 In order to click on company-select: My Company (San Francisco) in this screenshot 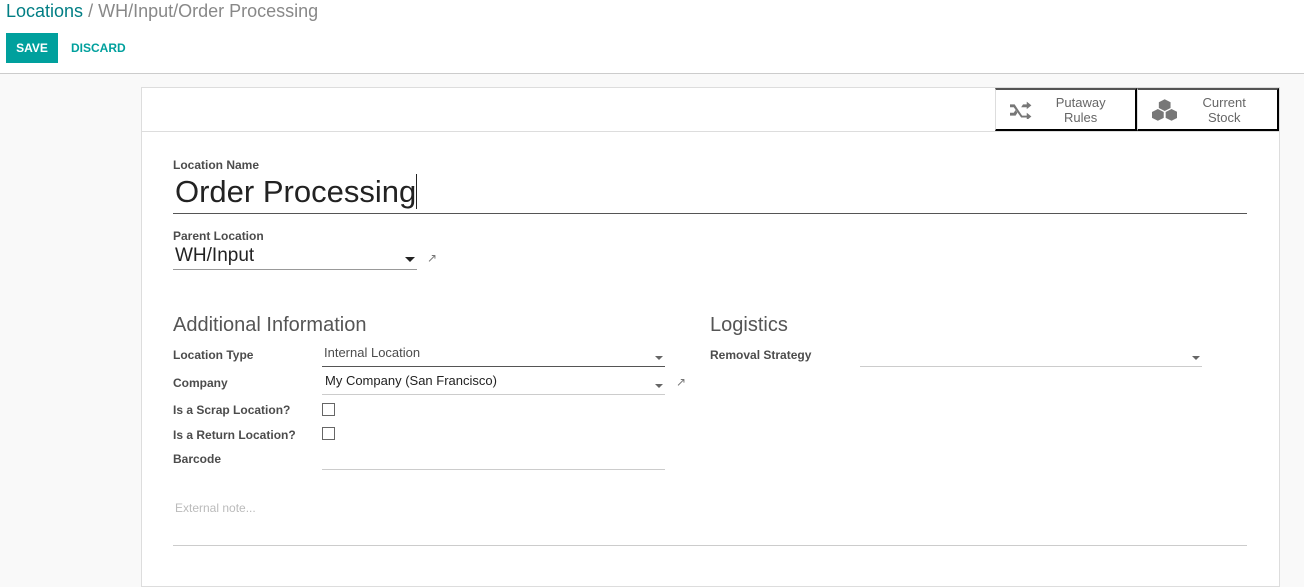, I will do `click(493, 384)`.